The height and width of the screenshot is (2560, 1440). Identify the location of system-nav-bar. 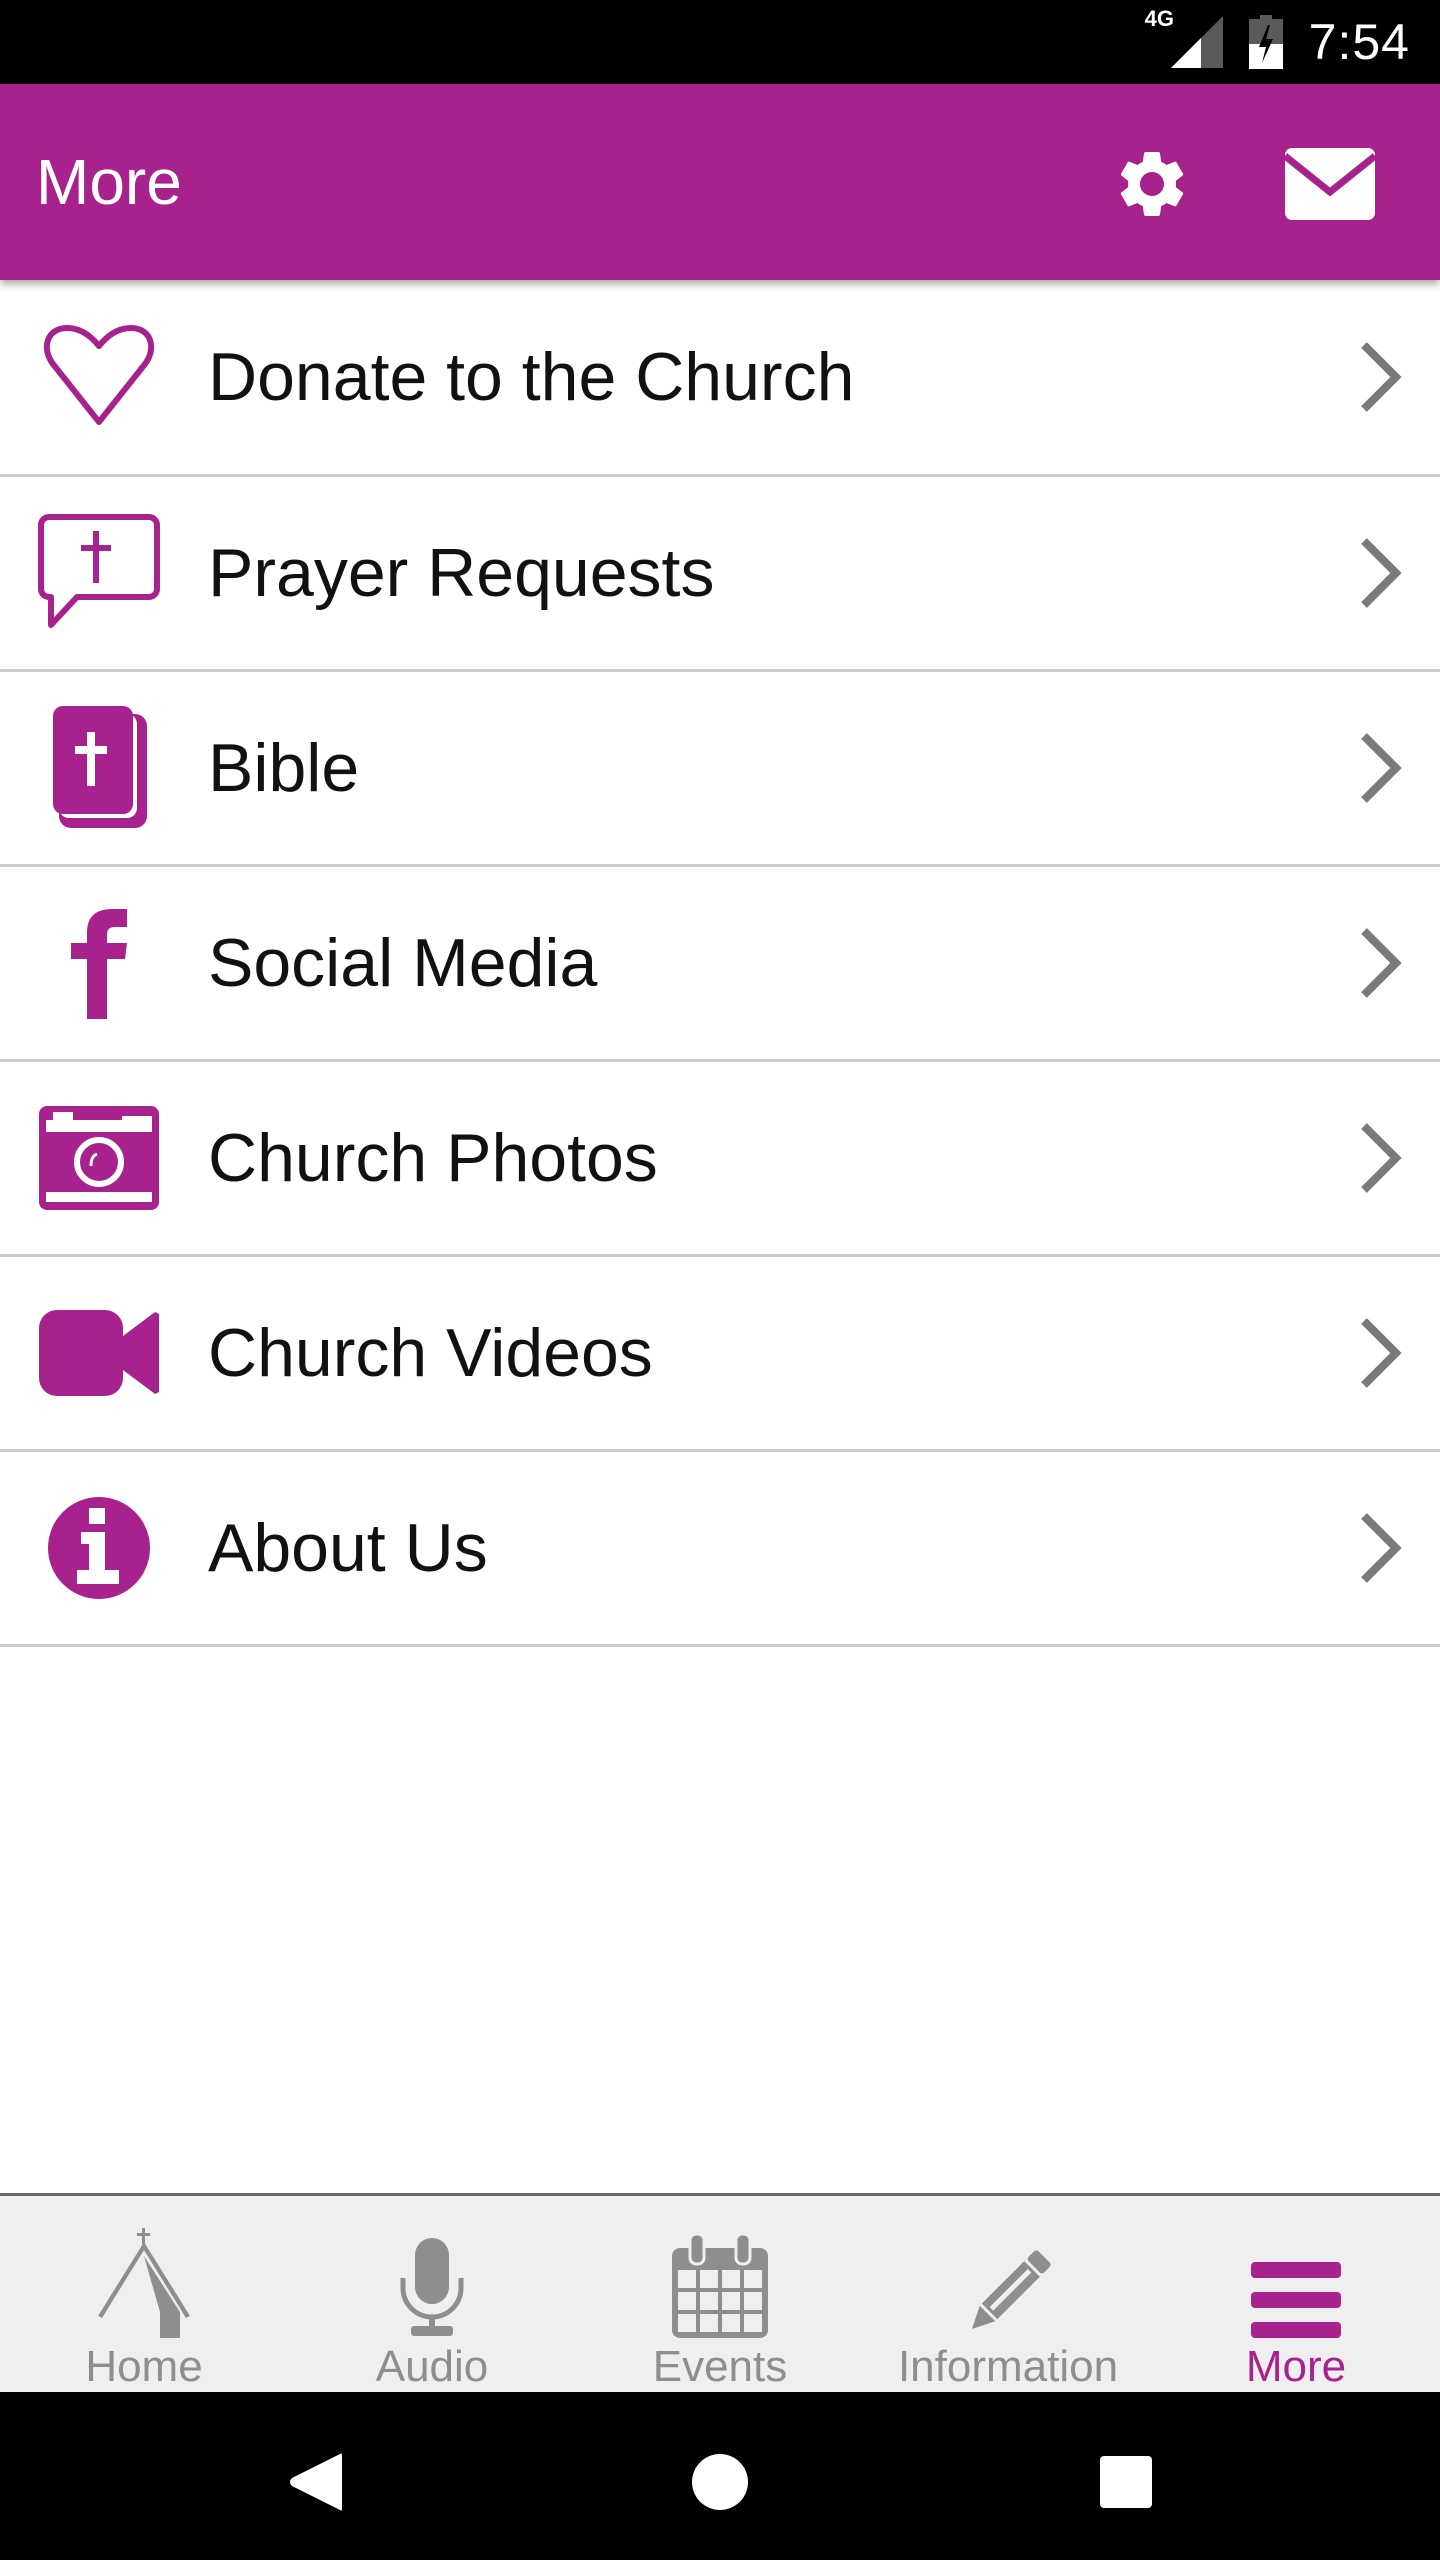
(720, 2476).